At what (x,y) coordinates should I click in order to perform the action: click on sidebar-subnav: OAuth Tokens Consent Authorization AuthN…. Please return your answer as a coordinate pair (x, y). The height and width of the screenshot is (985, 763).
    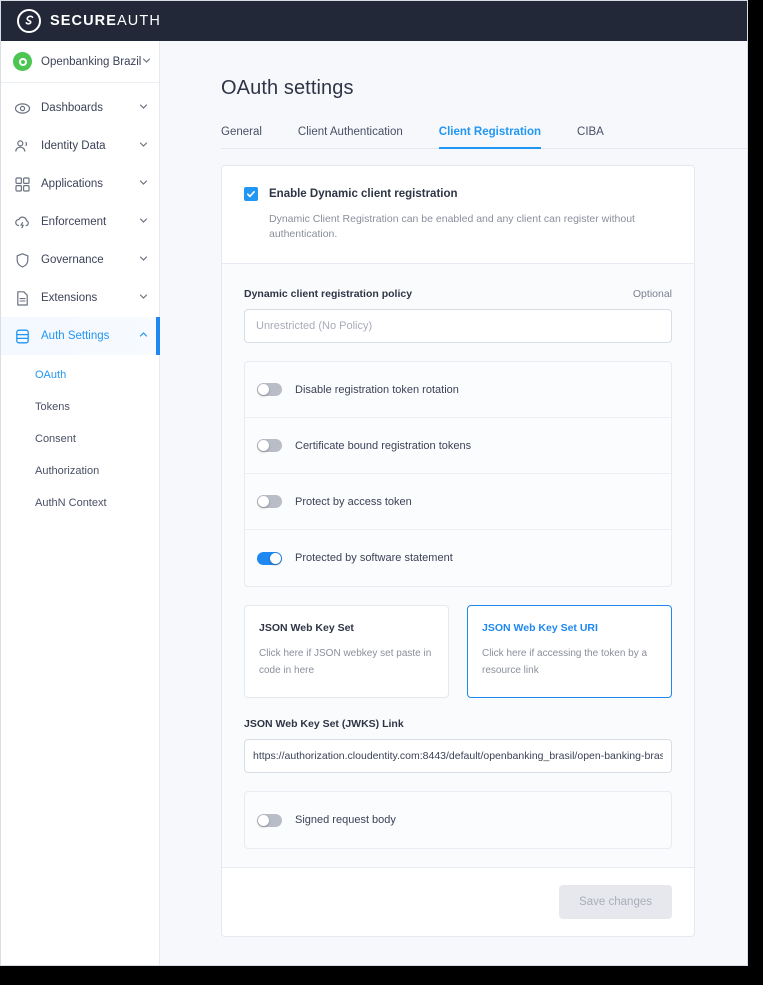
    Looking at the image, I should click on (80, 437).